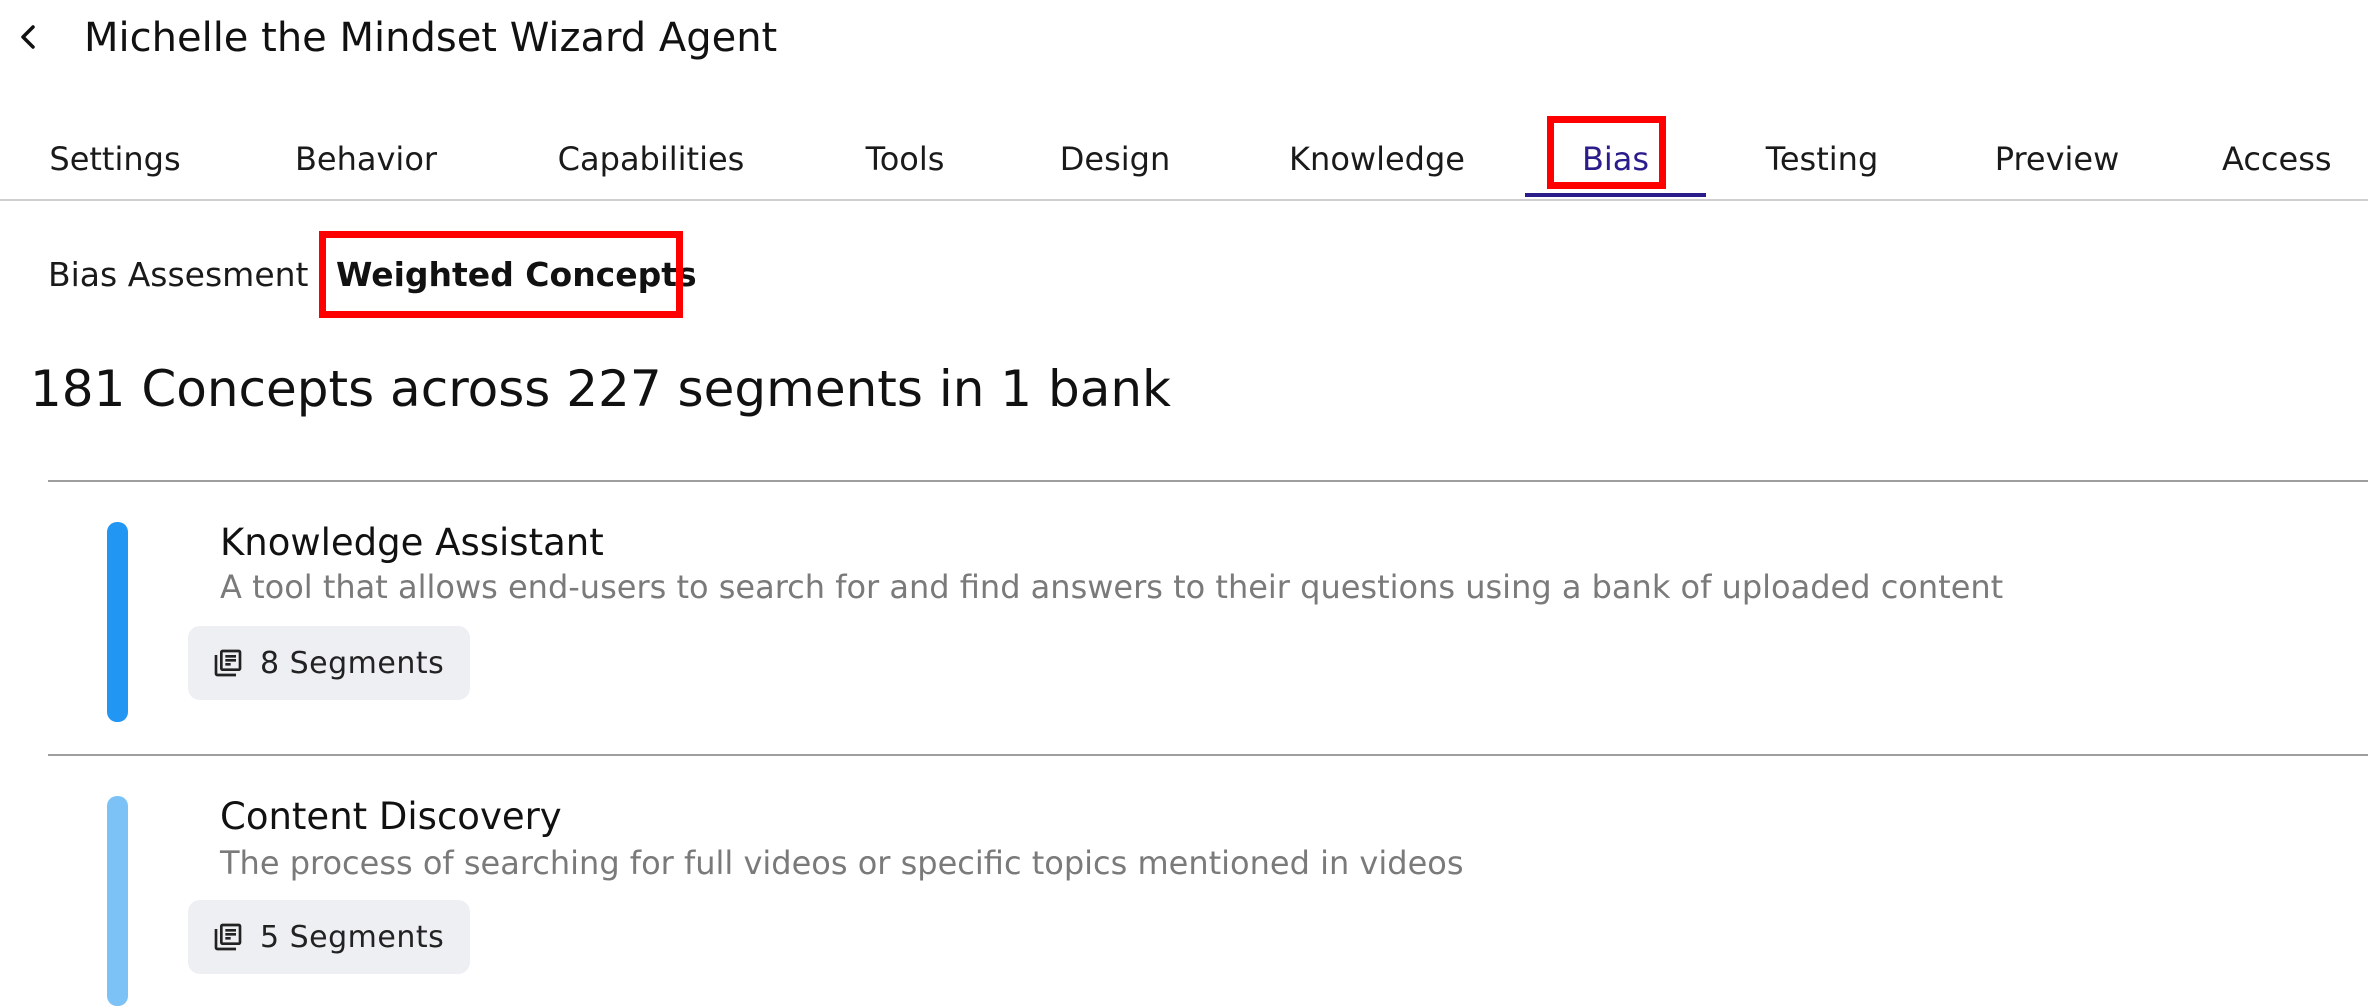 This screenshot has width=2368, height=1006. I want to click on tab-preview: Preview, so click(2057, 158).